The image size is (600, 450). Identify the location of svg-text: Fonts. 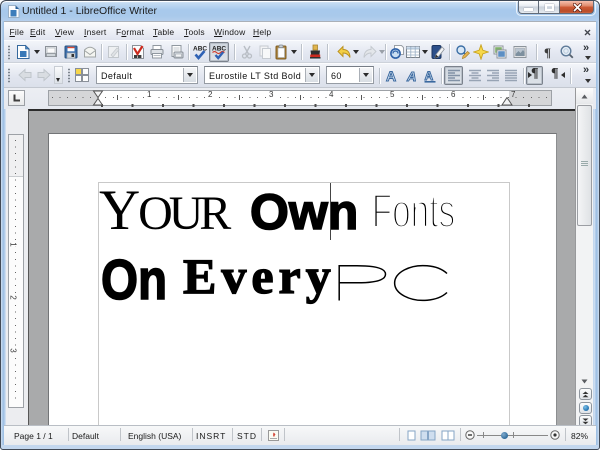
(413, 210).